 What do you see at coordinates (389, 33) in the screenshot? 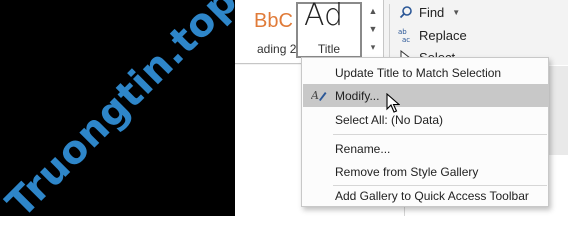
I see `ribbon-separator` at bounding box center [389, 33].